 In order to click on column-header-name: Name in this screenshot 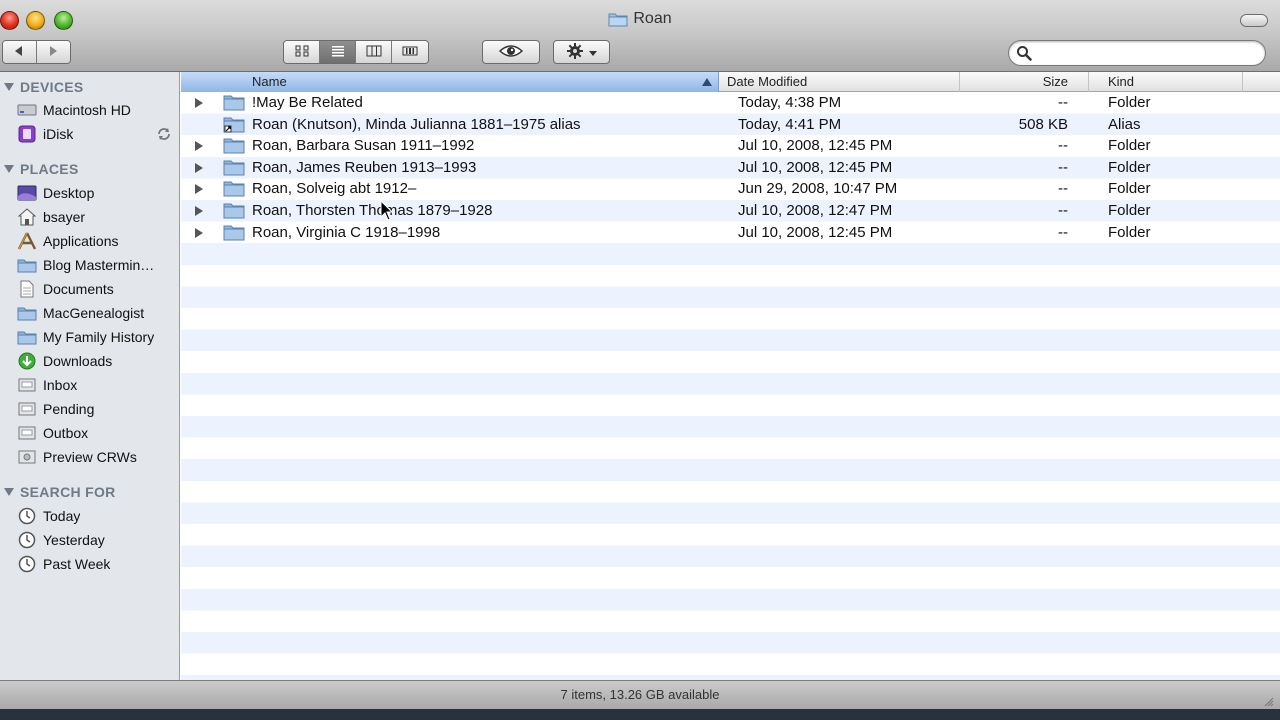, I will do `click(450, 82)`.